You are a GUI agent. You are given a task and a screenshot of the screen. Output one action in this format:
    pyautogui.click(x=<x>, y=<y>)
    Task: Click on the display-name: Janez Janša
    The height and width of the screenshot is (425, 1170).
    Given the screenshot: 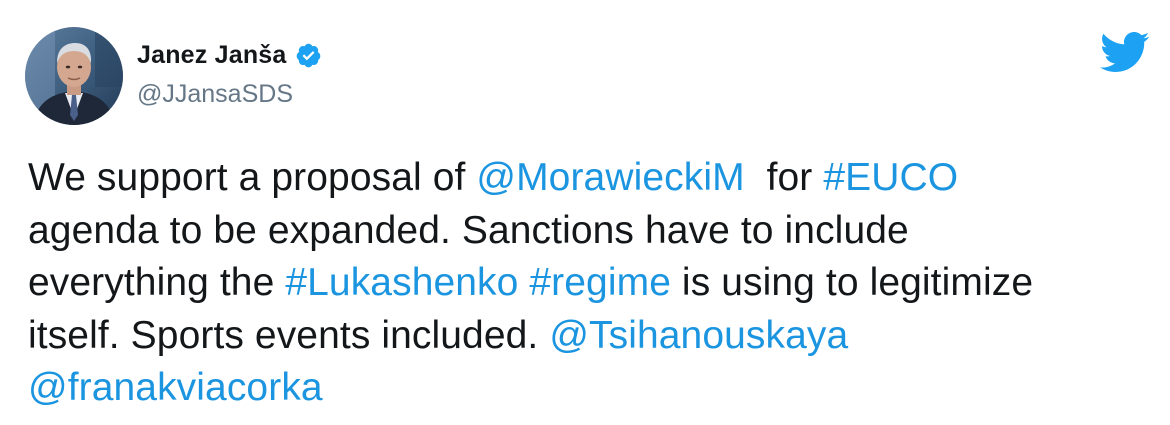 What is the action you would take?
    pyautogui.click(x=212, y=55)
    